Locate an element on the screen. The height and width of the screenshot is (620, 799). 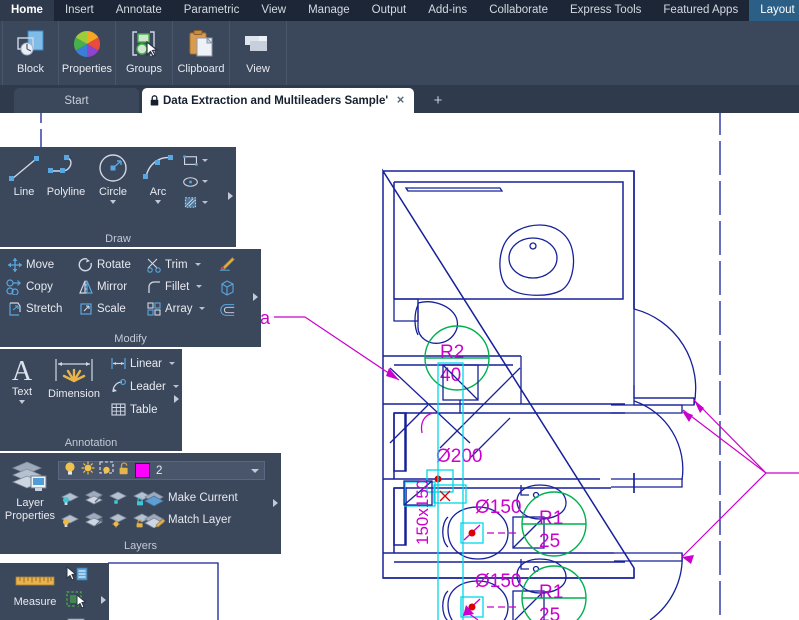
ribbon-tab-collaborate: Collaborate is located at coordinates (518, 10).